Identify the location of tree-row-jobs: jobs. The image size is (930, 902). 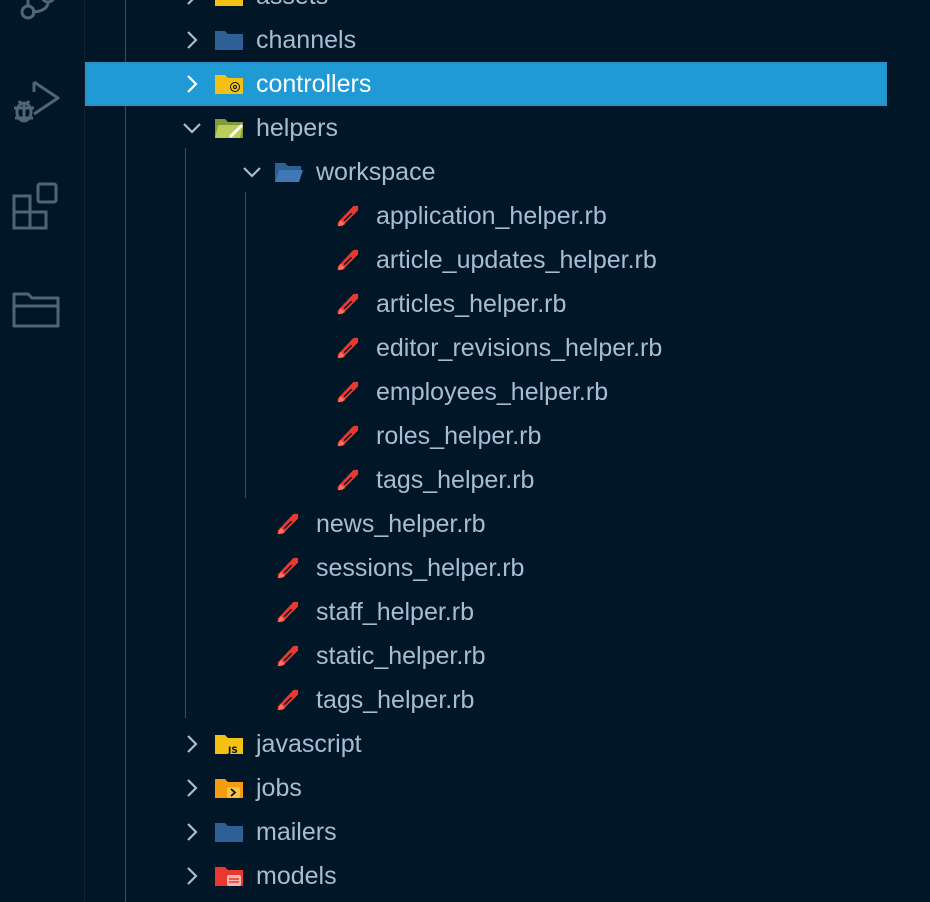
(486, 788).